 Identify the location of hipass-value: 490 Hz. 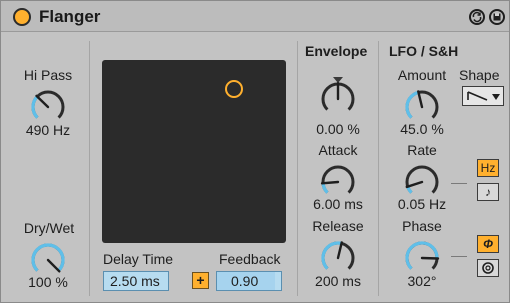
(48, 130).